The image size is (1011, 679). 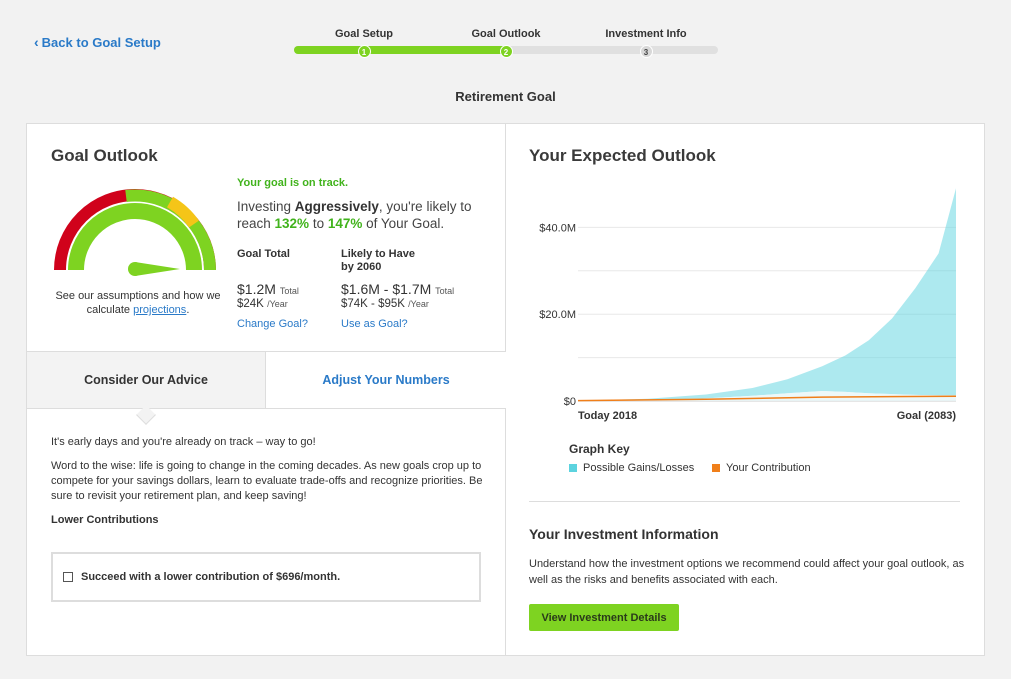 What do you see at coordinates (646, 44) in the screenshot?
I see `step-investment-info: Investment Info 3` at bounding box center [646, 44].